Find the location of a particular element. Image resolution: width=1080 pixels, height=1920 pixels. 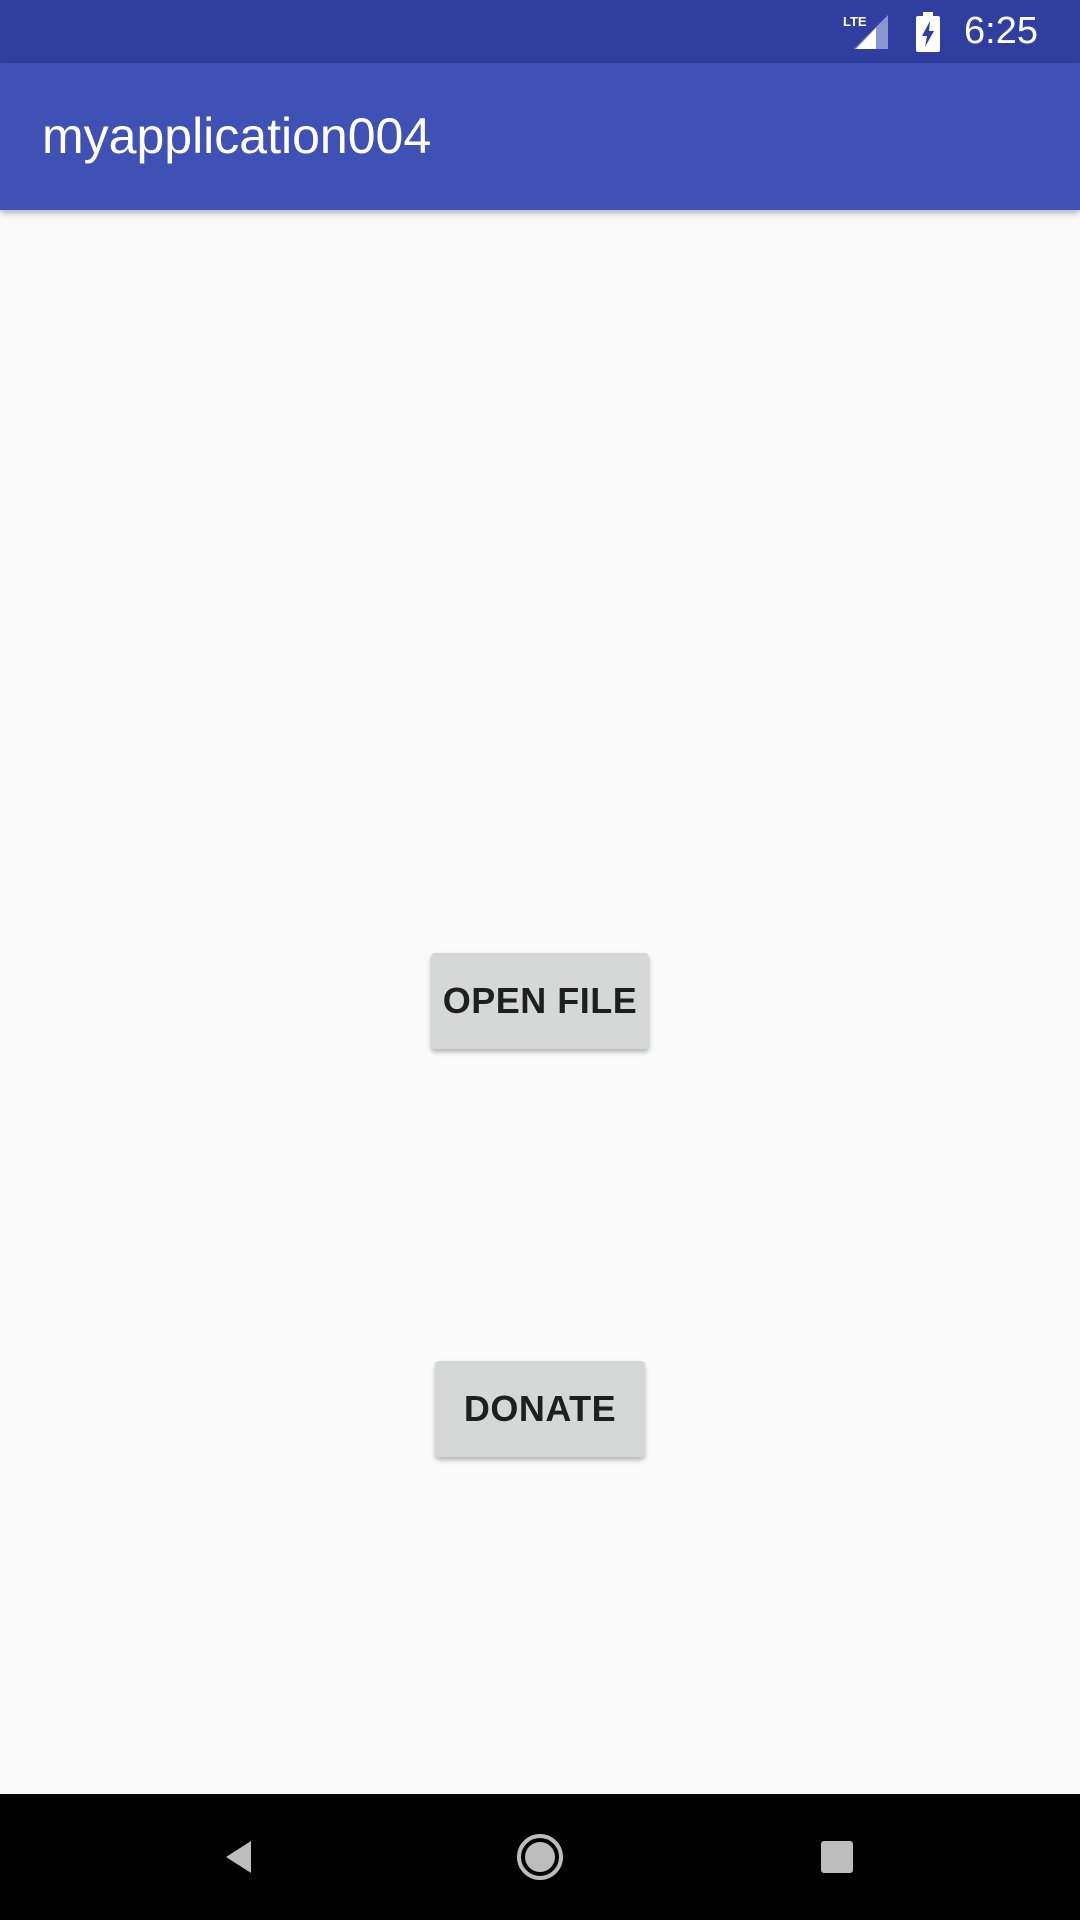

app-bar: myapplication004 is located at coordinates (540, 136).